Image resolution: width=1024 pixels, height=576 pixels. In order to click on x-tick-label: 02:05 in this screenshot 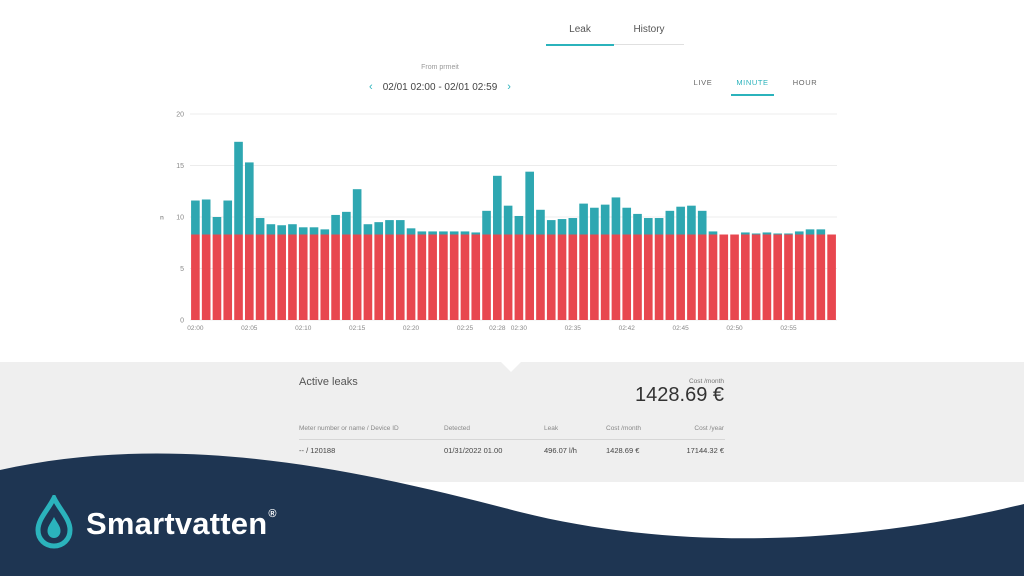, I will do `click(249, 328)`.